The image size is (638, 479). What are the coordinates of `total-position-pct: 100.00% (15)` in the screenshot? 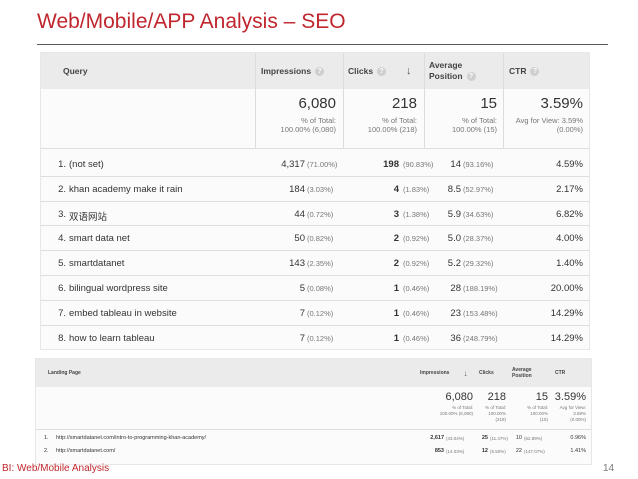 It's located at (474, 129).